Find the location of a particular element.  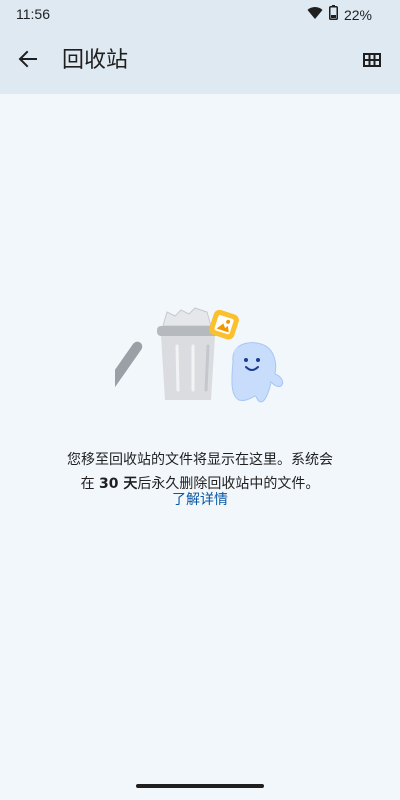

wifi-icon is located at coordinates (315, 14).